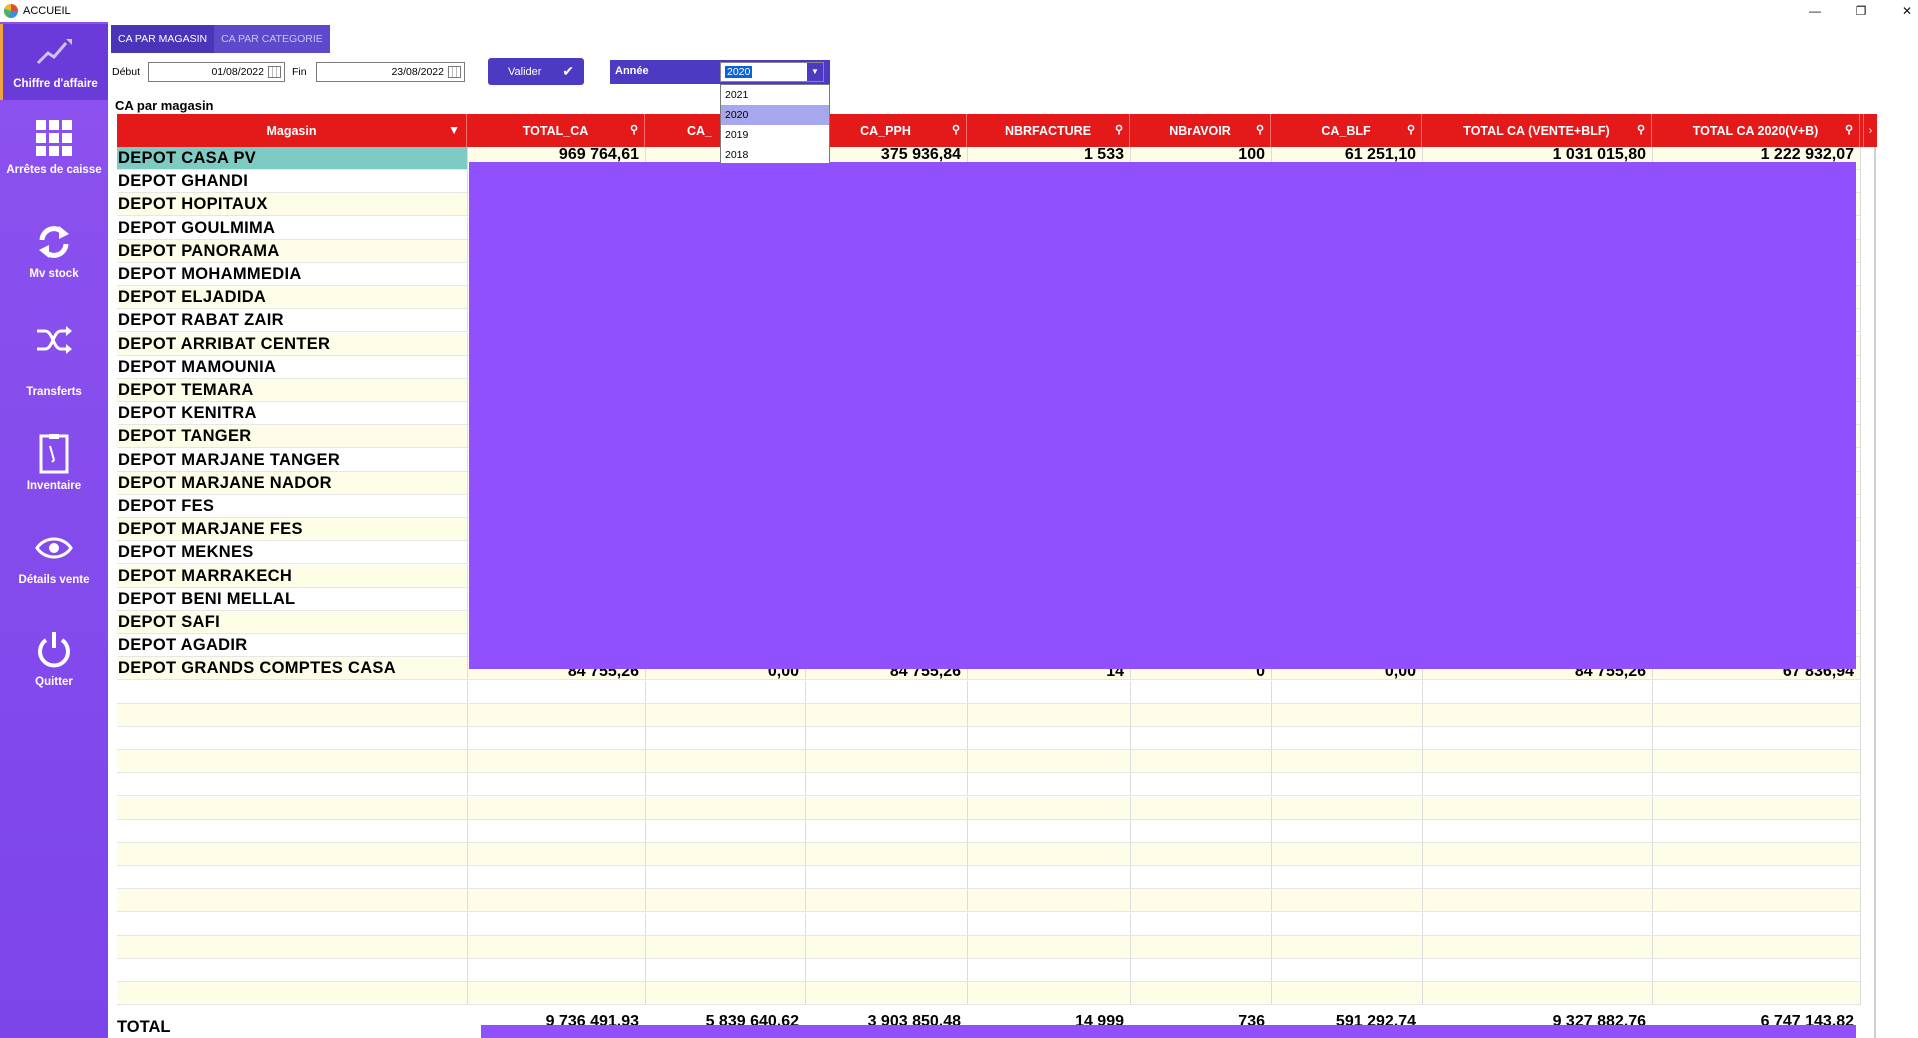 This screenshot has height=1038, width=1918. What do you see at coordinates (292, 576) in the screenshot?
I see `magasin-cell: DEPOT MARRAKECH` at bounding box center [292, 576].